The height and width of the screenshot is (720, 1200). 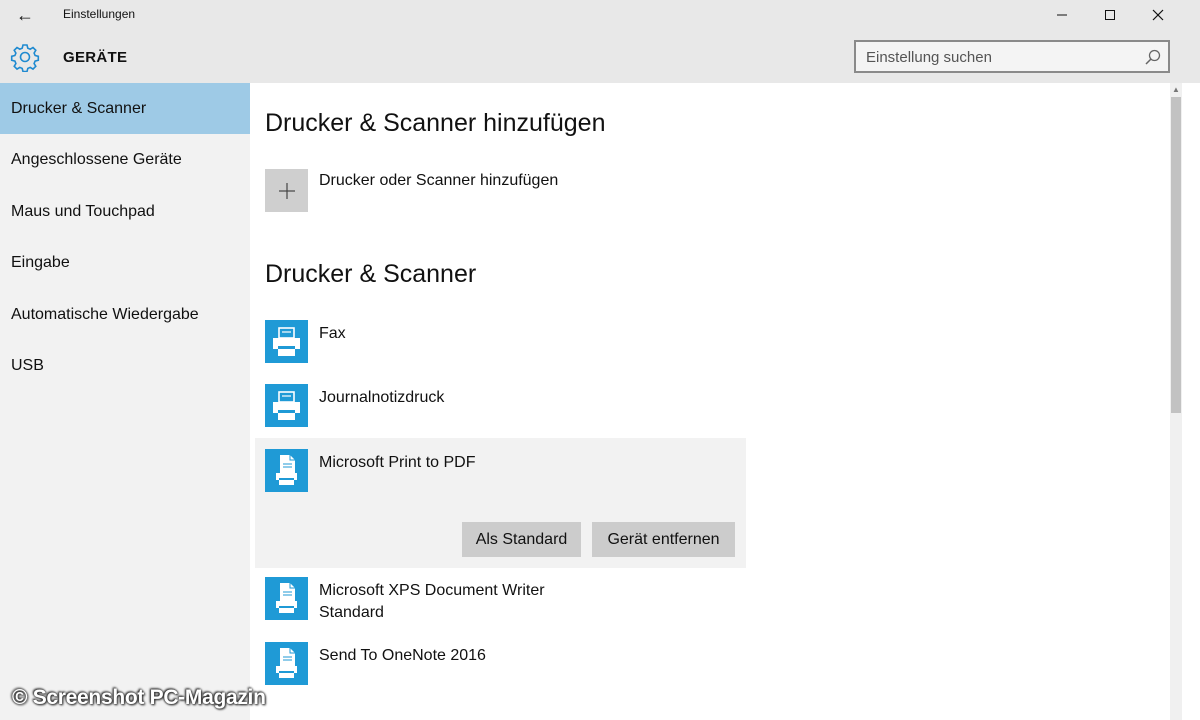 What do you see at coordinates (600, 15) in the screenshot?
I see `title-bar: ← Einstellungen` at bounding box center [600, 15].